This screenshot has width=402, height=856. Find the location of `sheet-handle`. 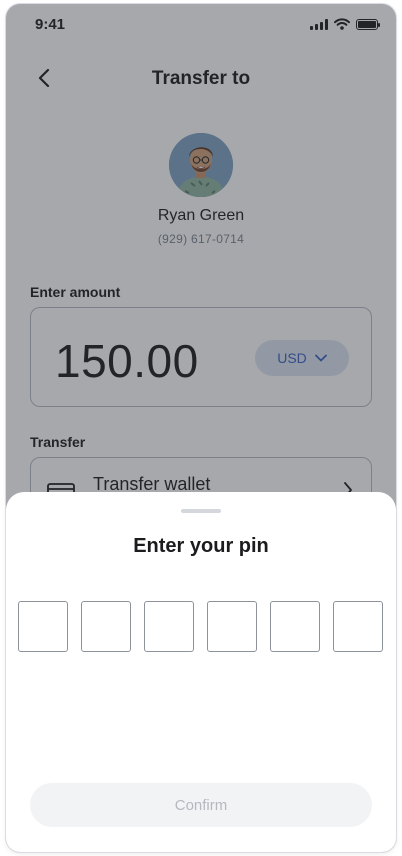

sheet-handle is located at coordinates (201, 511).